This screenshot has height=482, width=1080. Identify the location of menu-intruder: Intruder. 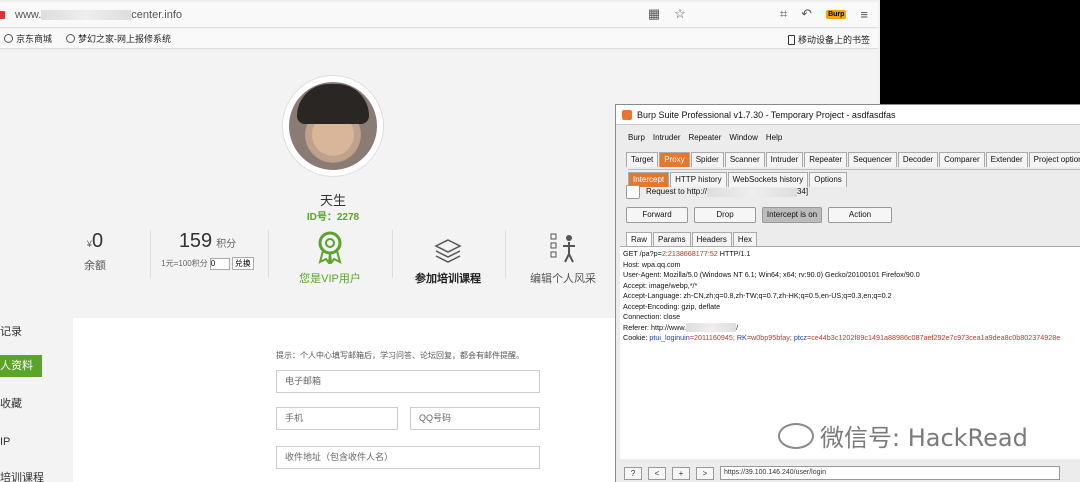
(667, 137).